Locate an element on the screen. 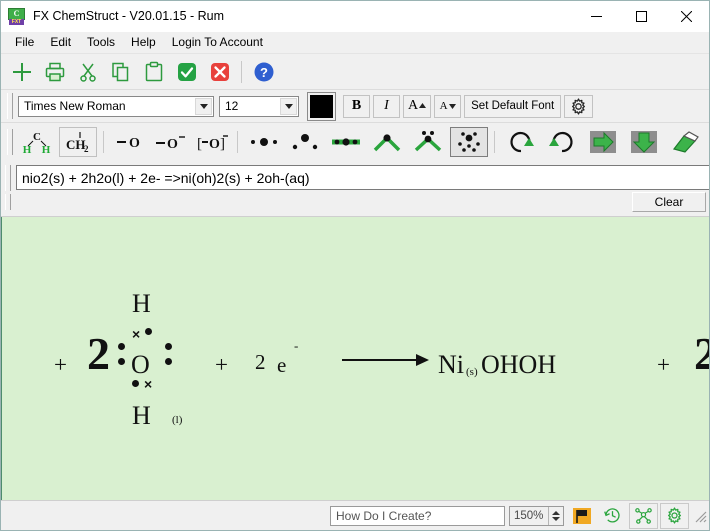 The height and width of the screenshot is (531, 710). scissors-icon is located at coordinates (87, 72).